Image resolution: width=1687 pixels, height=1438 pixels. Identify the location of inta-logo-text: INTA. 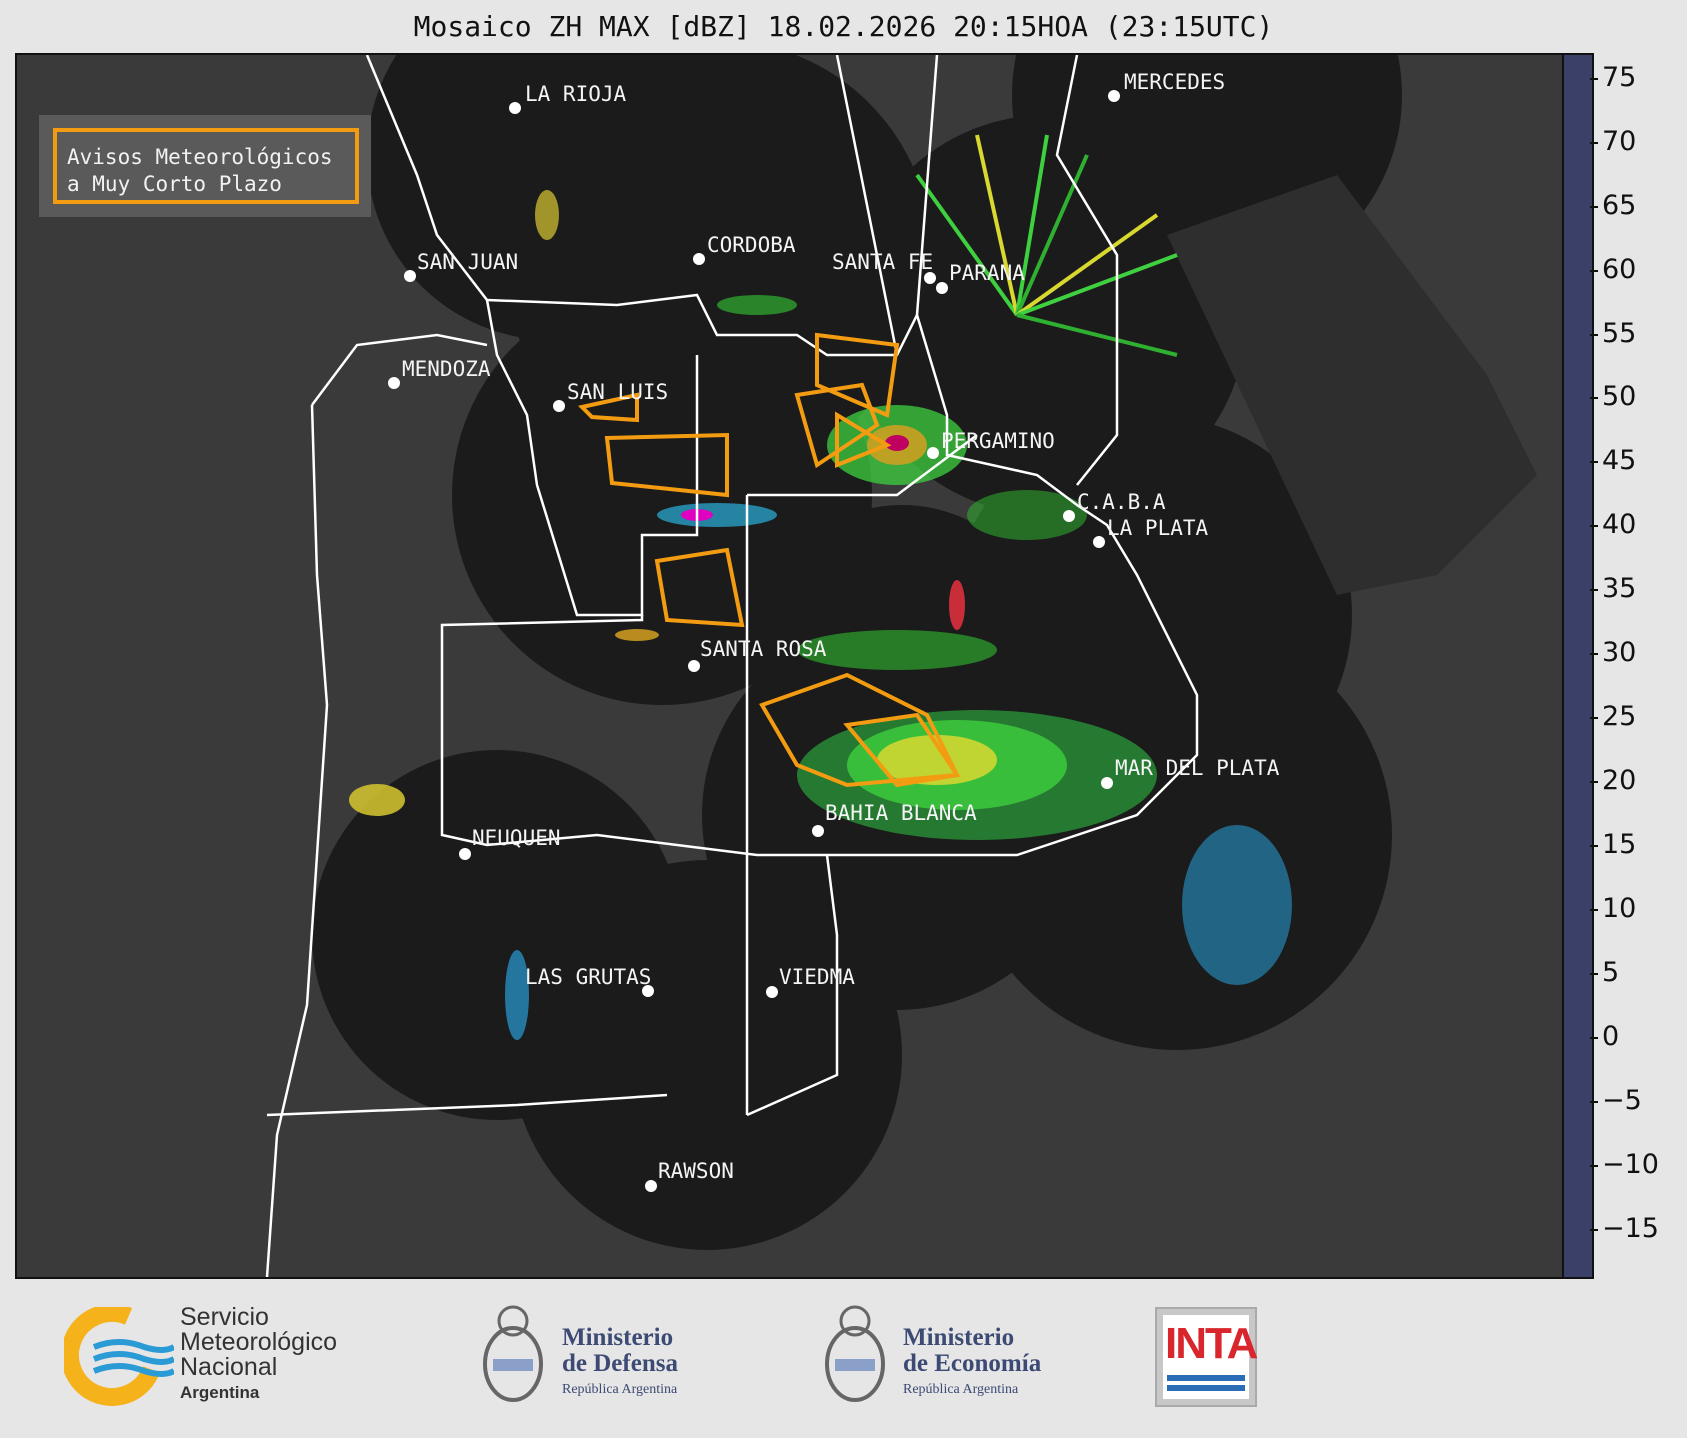
(1211, 1343).